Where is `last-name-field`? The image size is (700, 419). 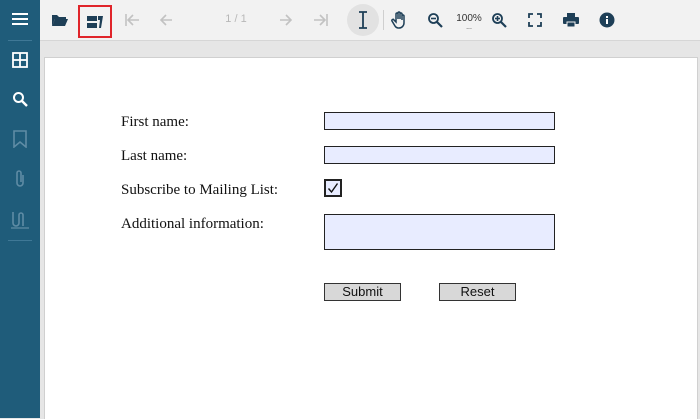
last-name-field is located at coordinates (439, 155).